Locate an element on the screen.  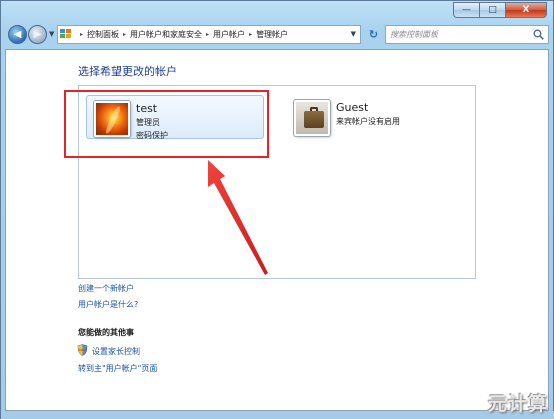
create-account-link: 创建一个新帐户 is located at coordinates (106, 288).